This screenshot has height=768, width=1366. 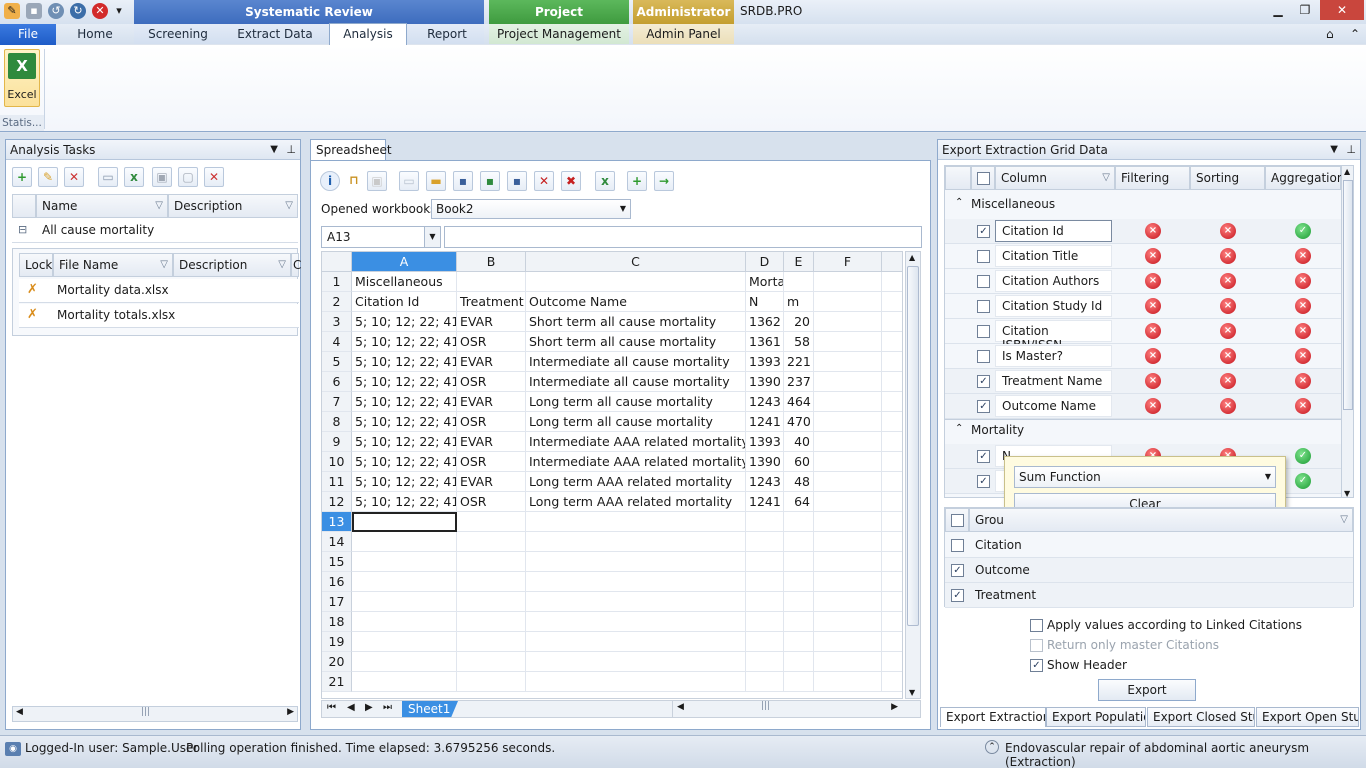 I want to click on row-header: 10, so click(x=337, y=462).